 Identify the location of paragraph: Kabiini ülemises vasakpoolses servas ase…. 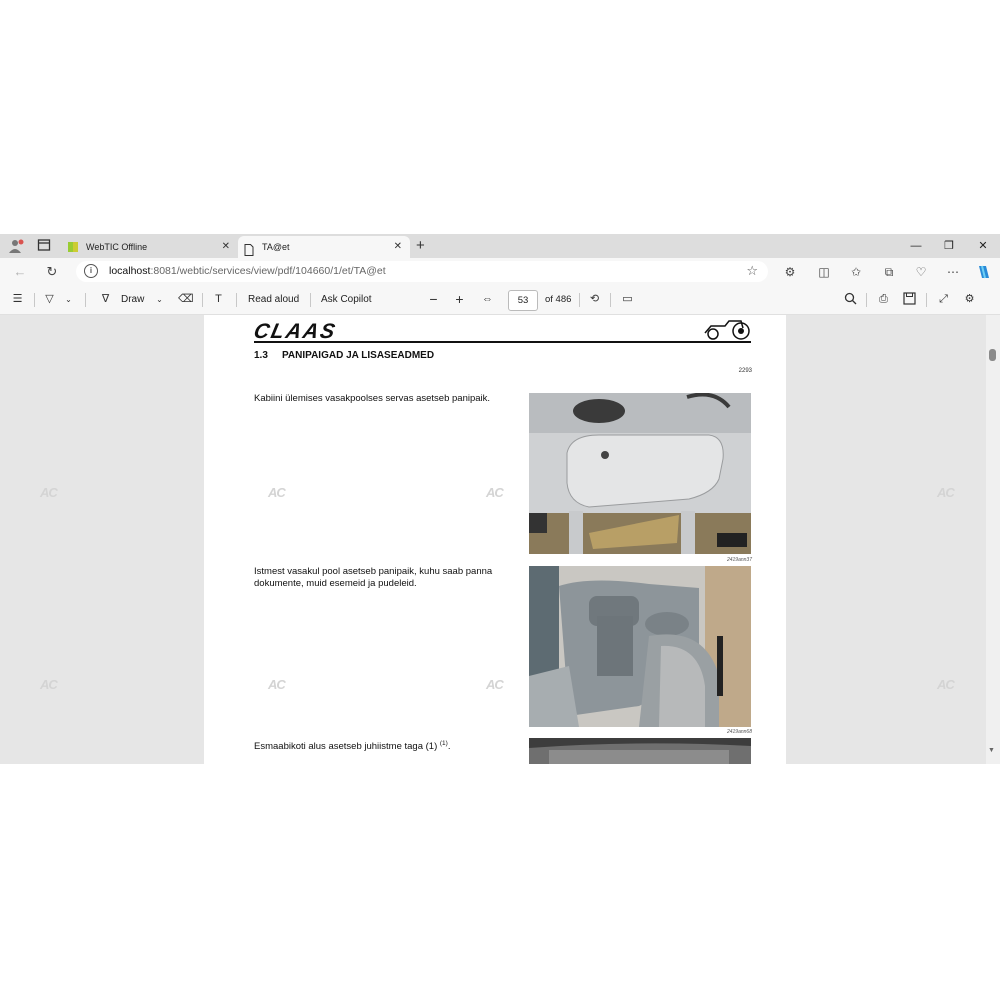
(372, 398).